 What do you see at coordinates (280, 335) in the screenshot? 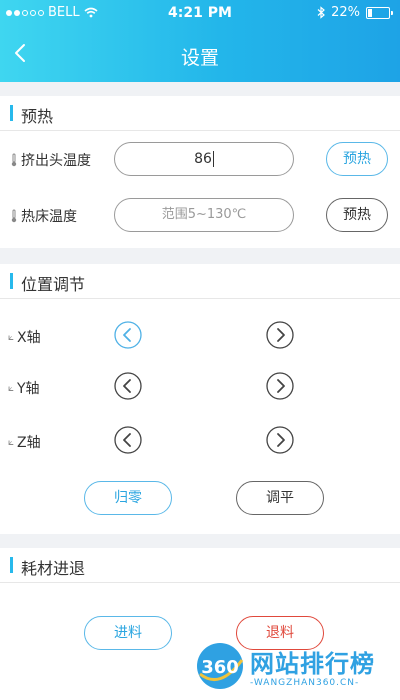
I see `x-axis-increase-button` at bounding box center [280, 335].